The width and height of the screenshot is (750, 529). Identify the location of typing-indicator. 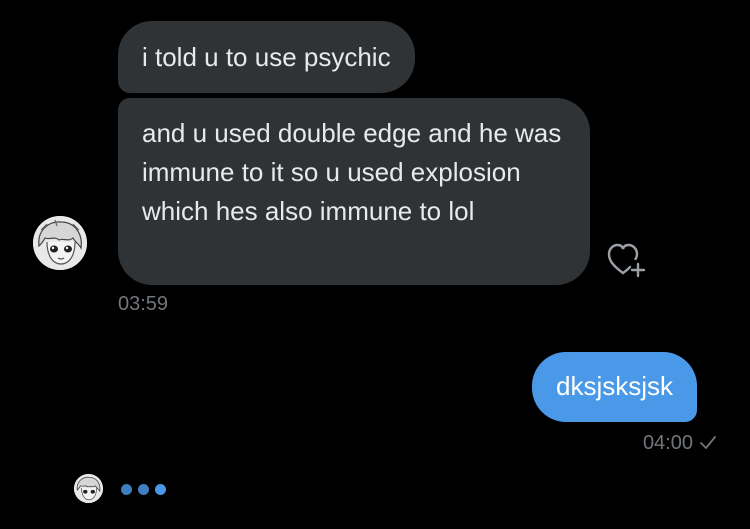
(143, 489).